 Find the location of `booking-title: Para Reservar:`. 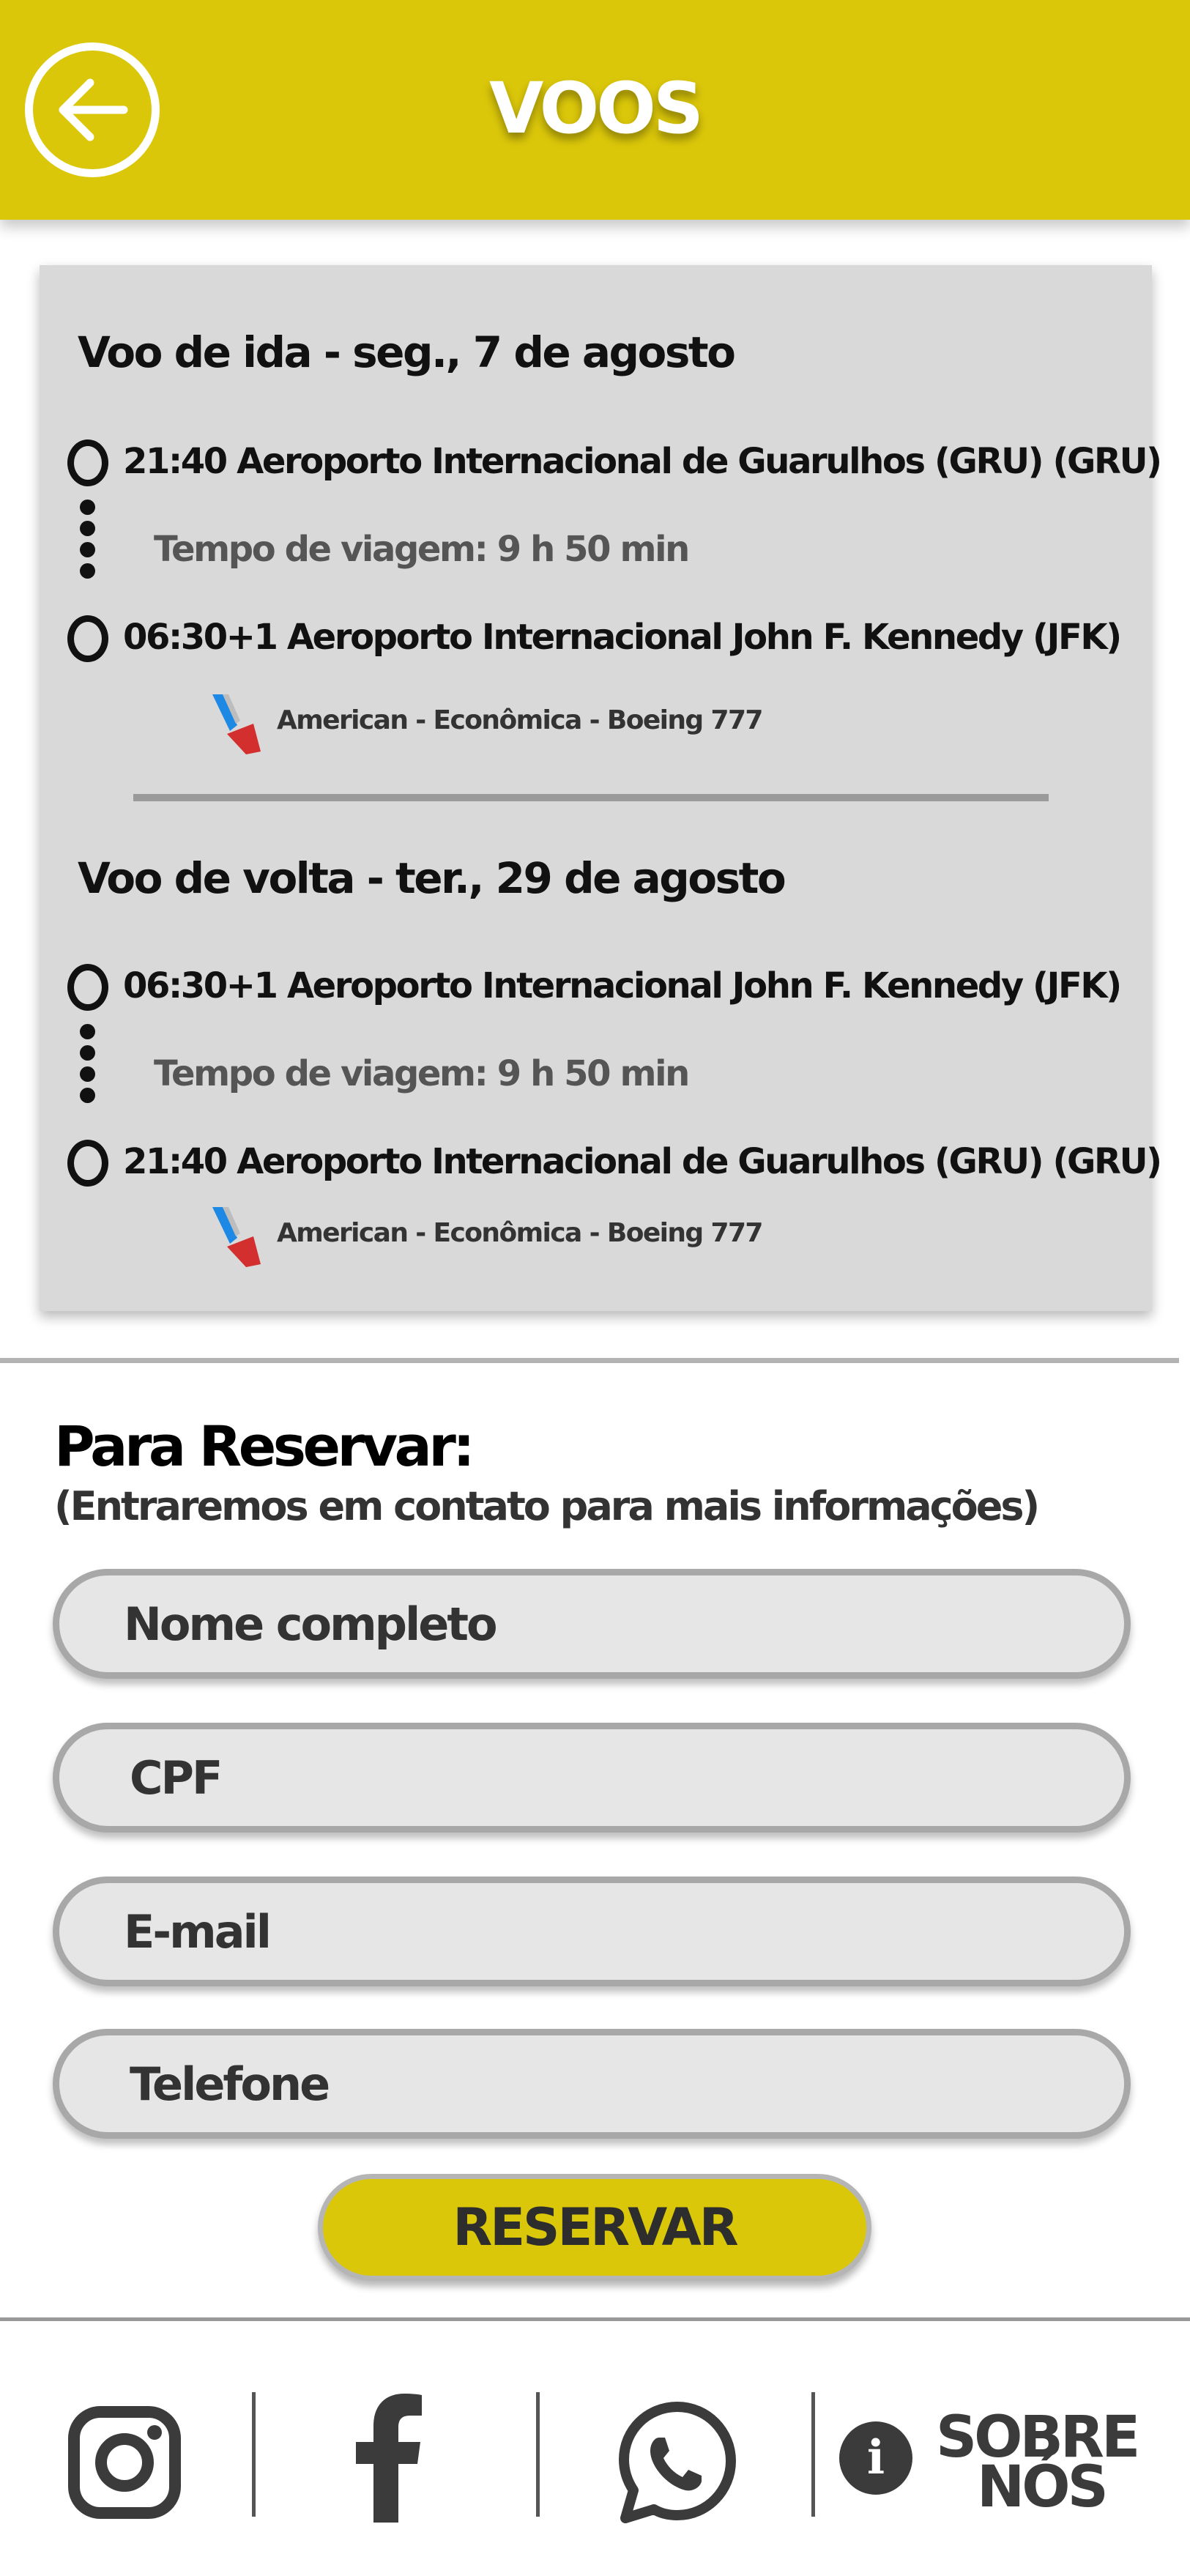

booking-title: Para Reservar: is located at coordinates (264, 1446).